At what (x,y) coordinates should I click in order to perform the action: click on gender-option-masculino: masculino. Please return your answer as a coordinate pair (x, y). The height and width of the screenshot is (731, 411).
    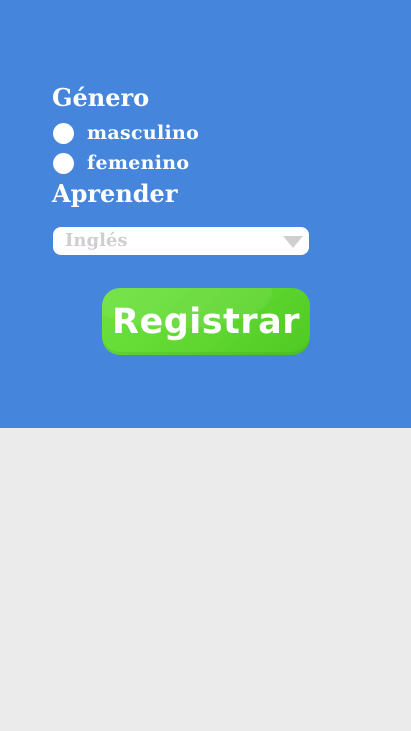
    Looking at the image, I should click on (126, 133).